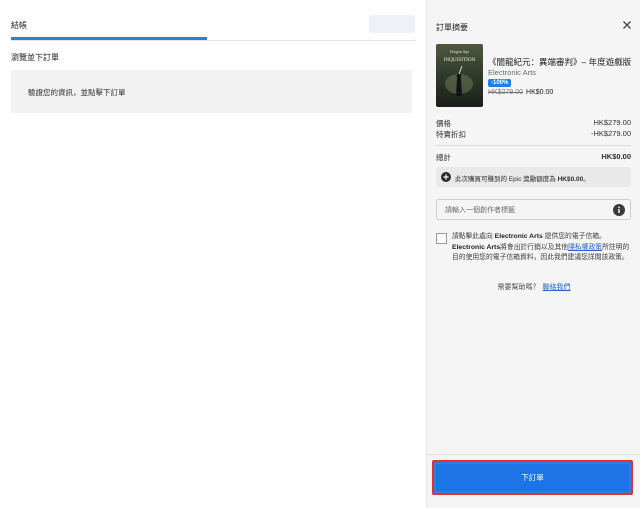 Image resolution: width=640 pixels, height=508 pixels. I want to click on order-footer: 下訂單, so click(533, 481).